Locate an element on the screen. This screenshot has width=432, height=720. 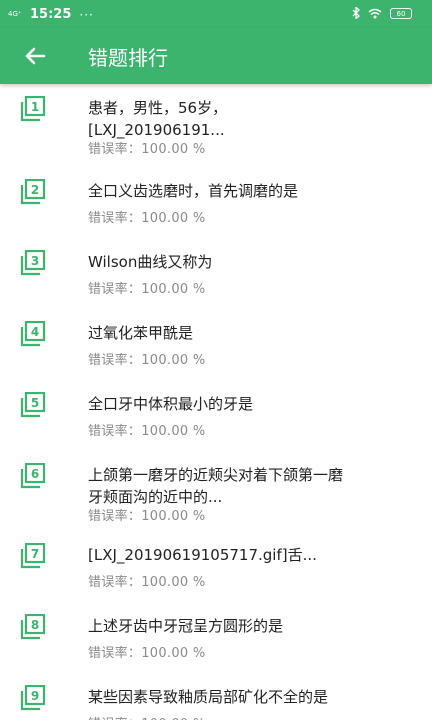
page-title: 错题排行 is located at coordinates (128, 58).